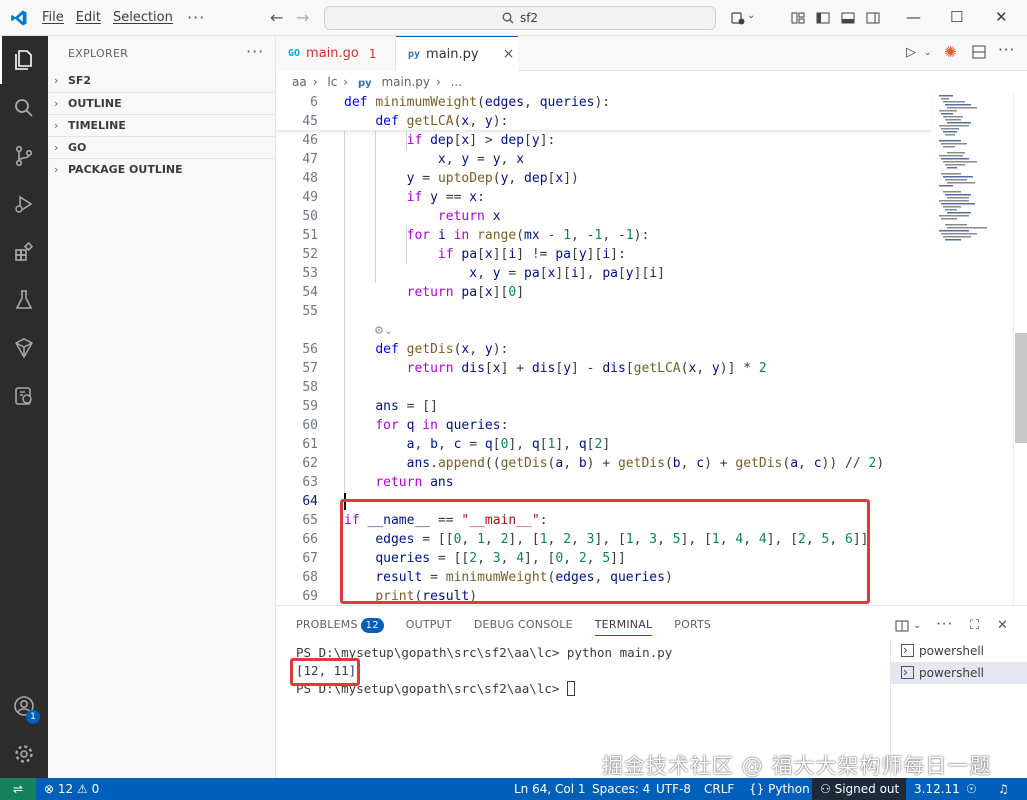  Describe the element at coordinates (520, 18) in the screenshot. I see `command-center-search: sf2` at that location.